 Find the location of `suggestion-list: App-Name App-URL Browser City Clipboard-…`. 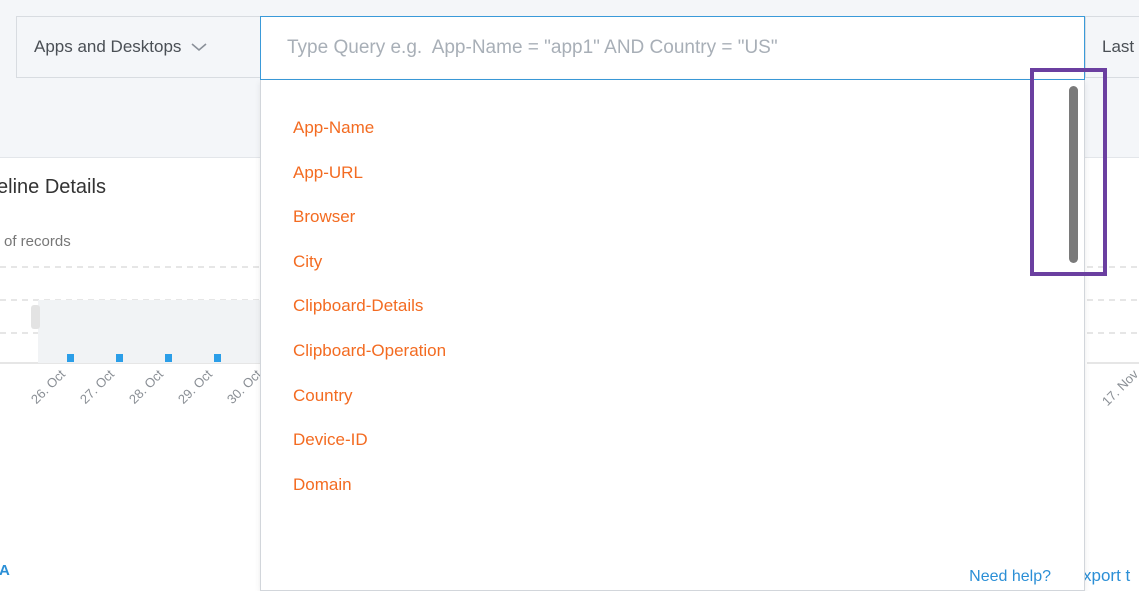

suggestion-list: App-Name App-URL Browser City Clipboard-… is located at coordinates (369, 316).